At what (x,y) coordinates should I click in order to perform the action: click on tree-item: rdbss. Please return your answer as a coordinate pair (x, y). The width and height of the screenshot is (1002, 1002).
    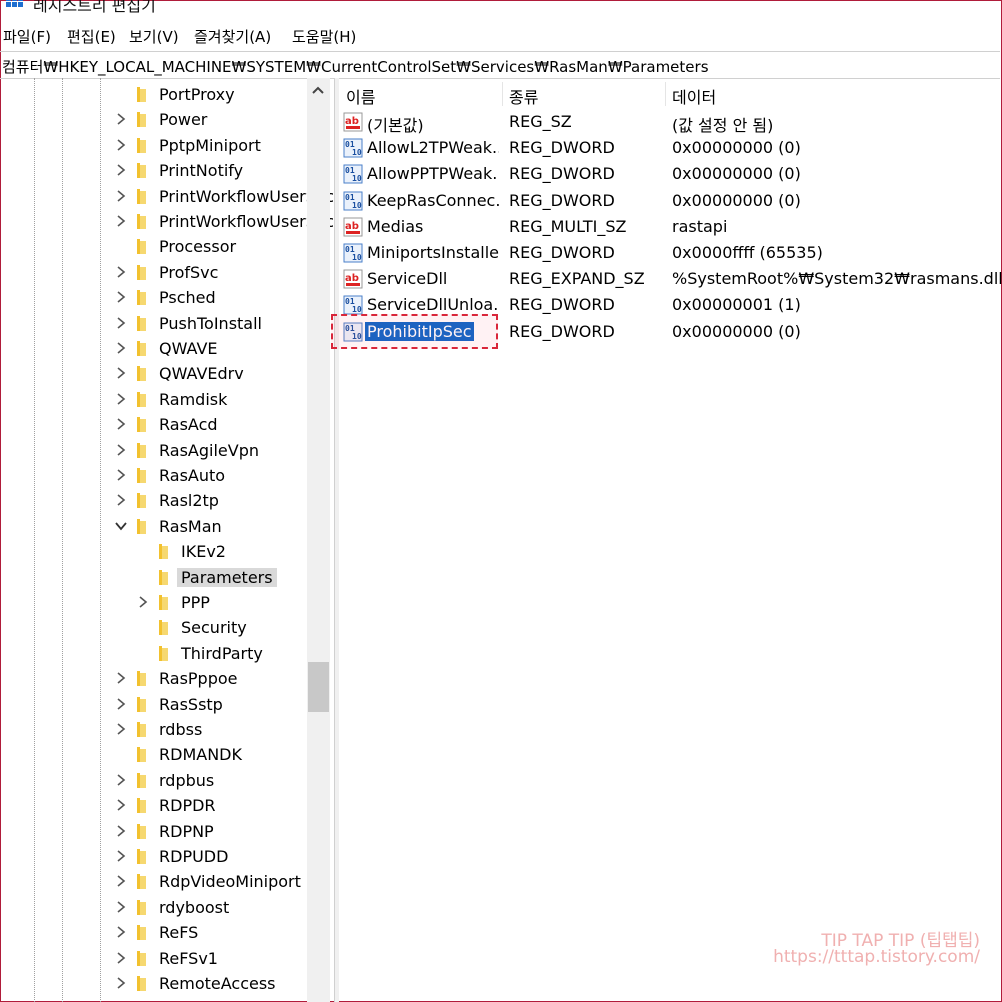
    Looking at the image, I should click on (153, 729).